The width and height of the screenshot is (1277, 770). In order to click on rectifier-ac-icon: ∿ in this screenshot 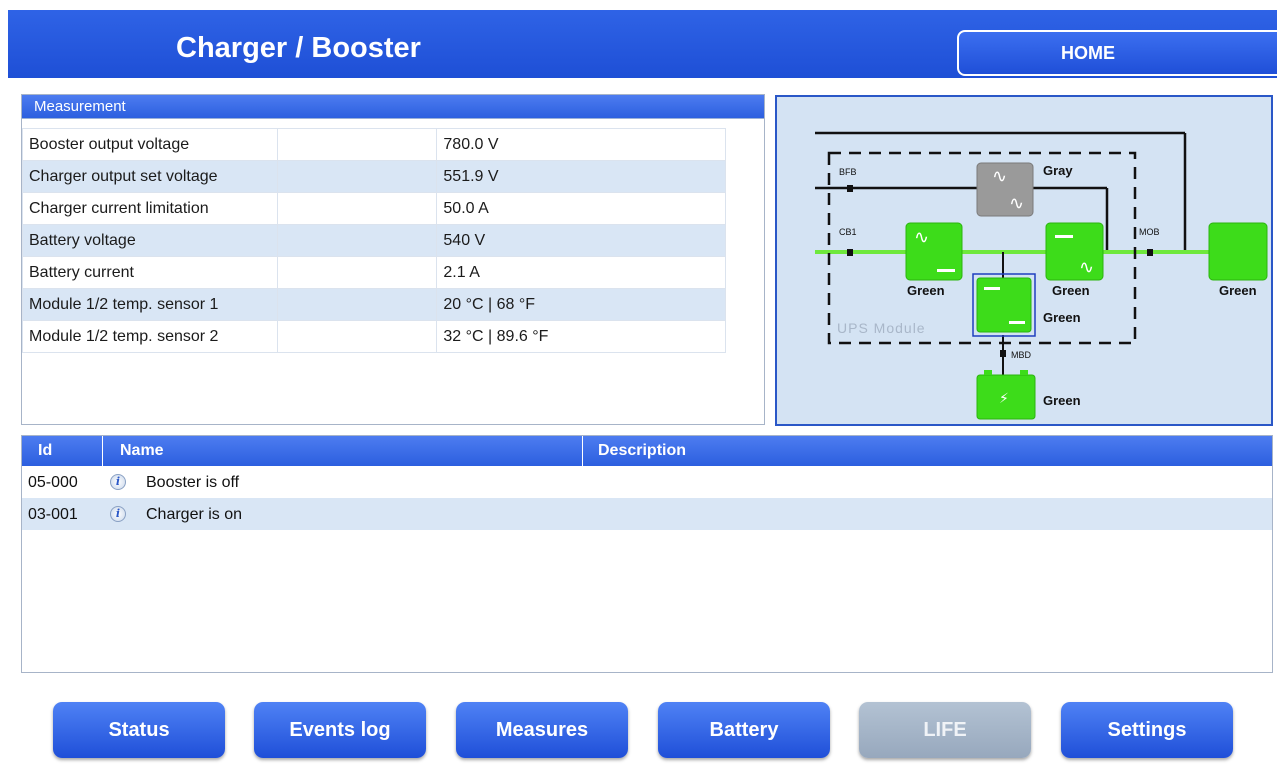, I will do `click(921, 237)`.